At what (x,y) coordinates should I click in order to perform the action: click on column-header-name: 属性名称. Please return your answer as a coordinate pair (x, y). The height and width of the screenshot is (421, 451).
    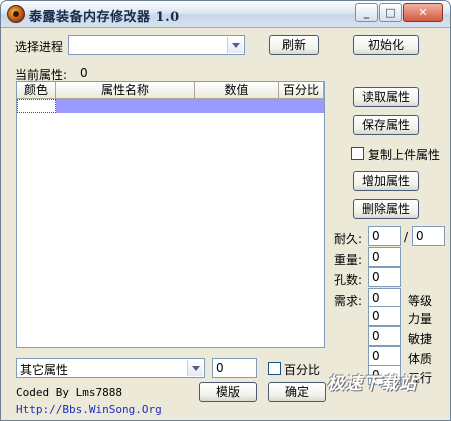
    Looking at the image, I should click on (125, 90).